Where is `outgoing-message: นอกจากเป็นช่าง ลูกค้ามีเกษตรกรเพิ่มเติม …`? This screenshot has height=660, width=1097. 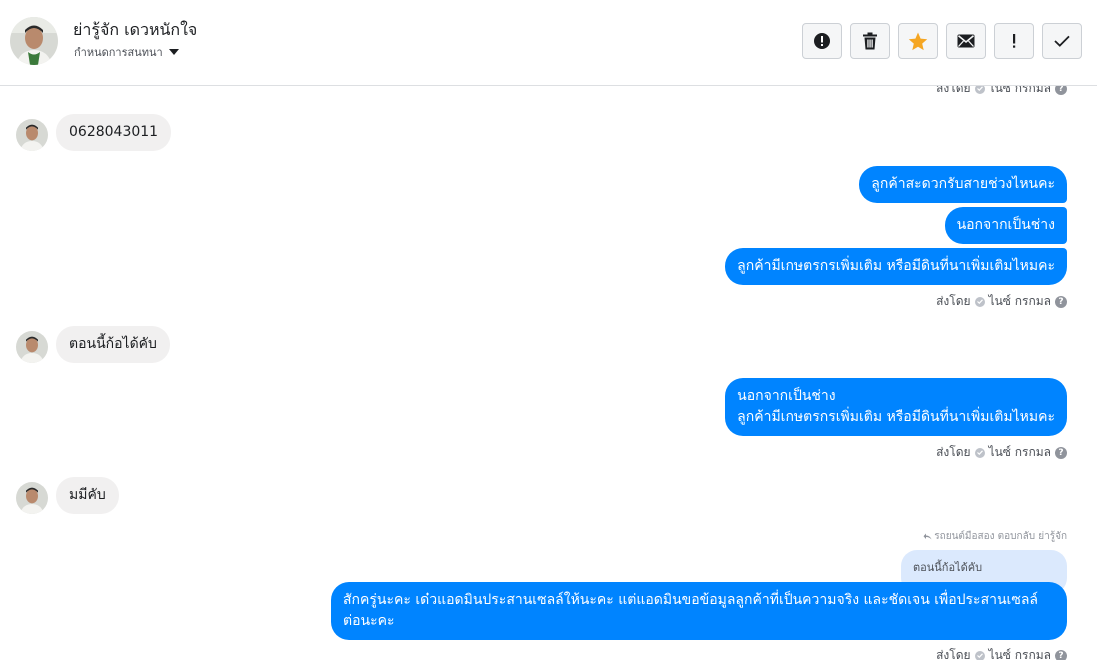
outgoing-message: นอกจากเป็นช่าง ลูกค้ามีเกษตรกรเพิ่มเติม … is located at coordinates (896, 407).